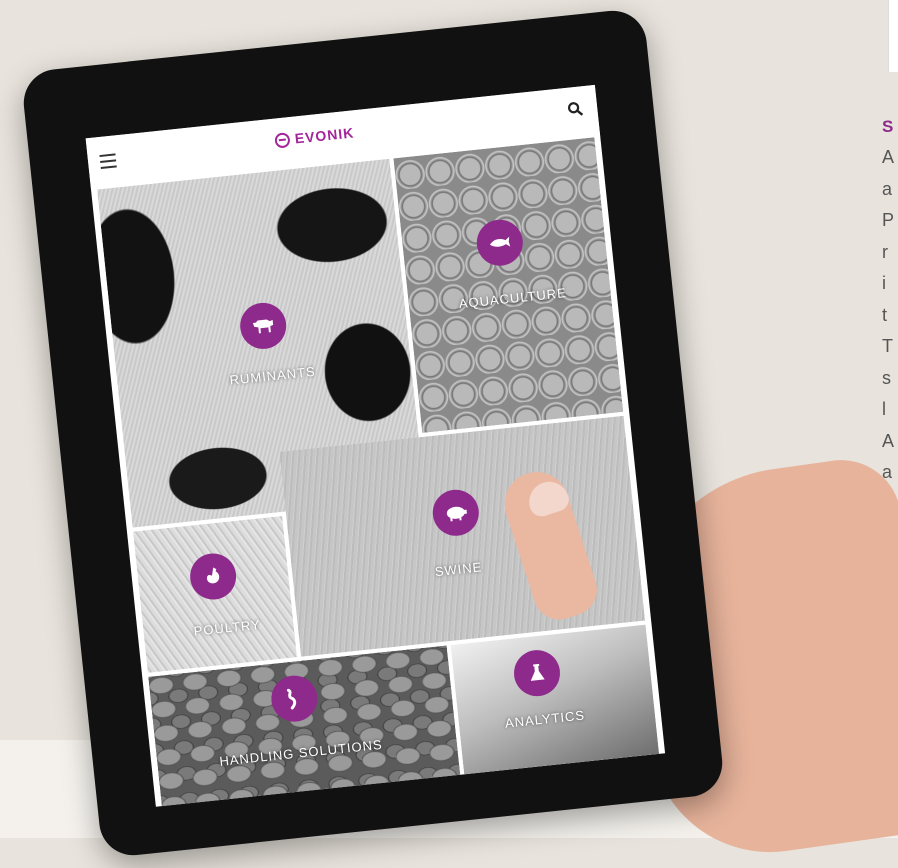 Image resolution: width=898 pixels, height=868 pixels. Describe the element at coordinates (108, 161) in the screenshot. I see `hamburger-menu-icon` at that location.